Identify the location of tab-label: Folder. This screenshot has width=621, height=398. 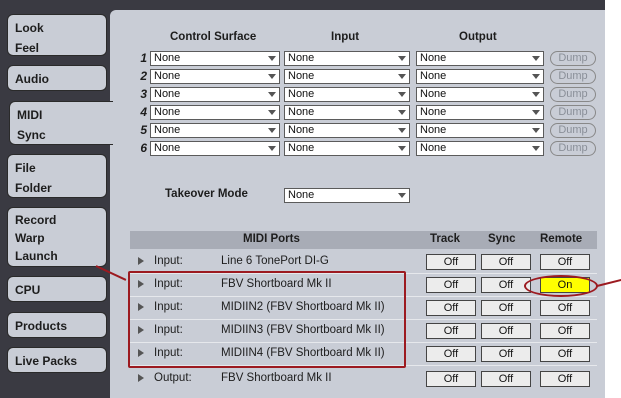
(33, 188).